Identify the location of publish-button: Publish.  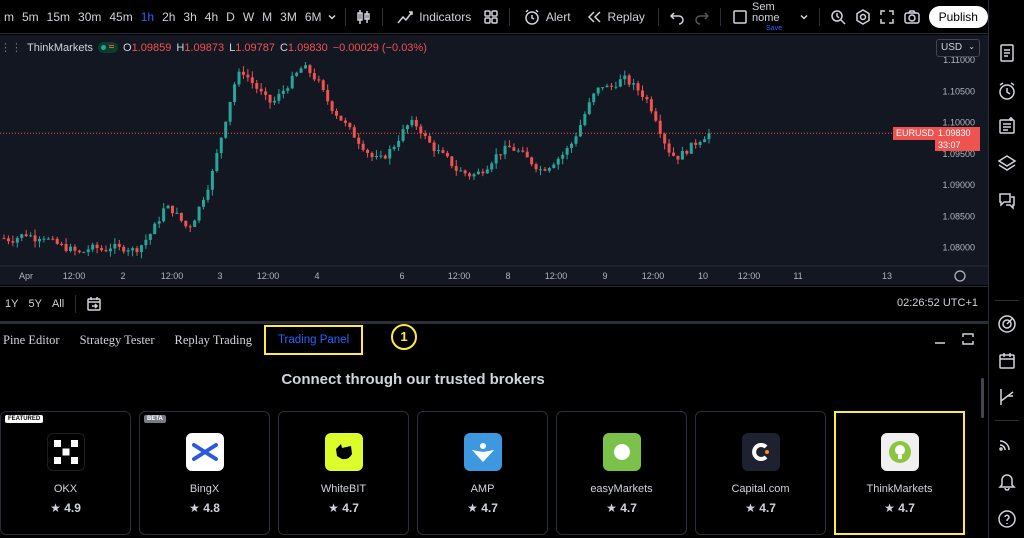
(958, 16).